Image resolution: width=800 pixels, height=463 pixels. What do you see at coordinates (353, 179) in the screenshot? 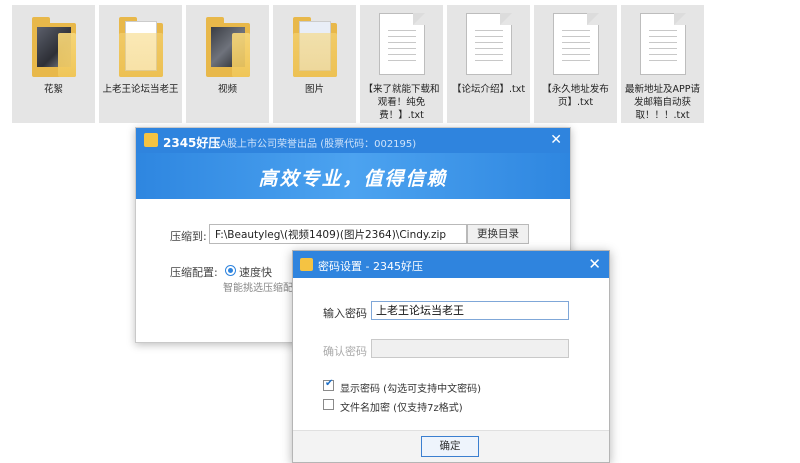
I see `slogan-text: 高效专业，值得信赖` at bounding box center [353, 179].